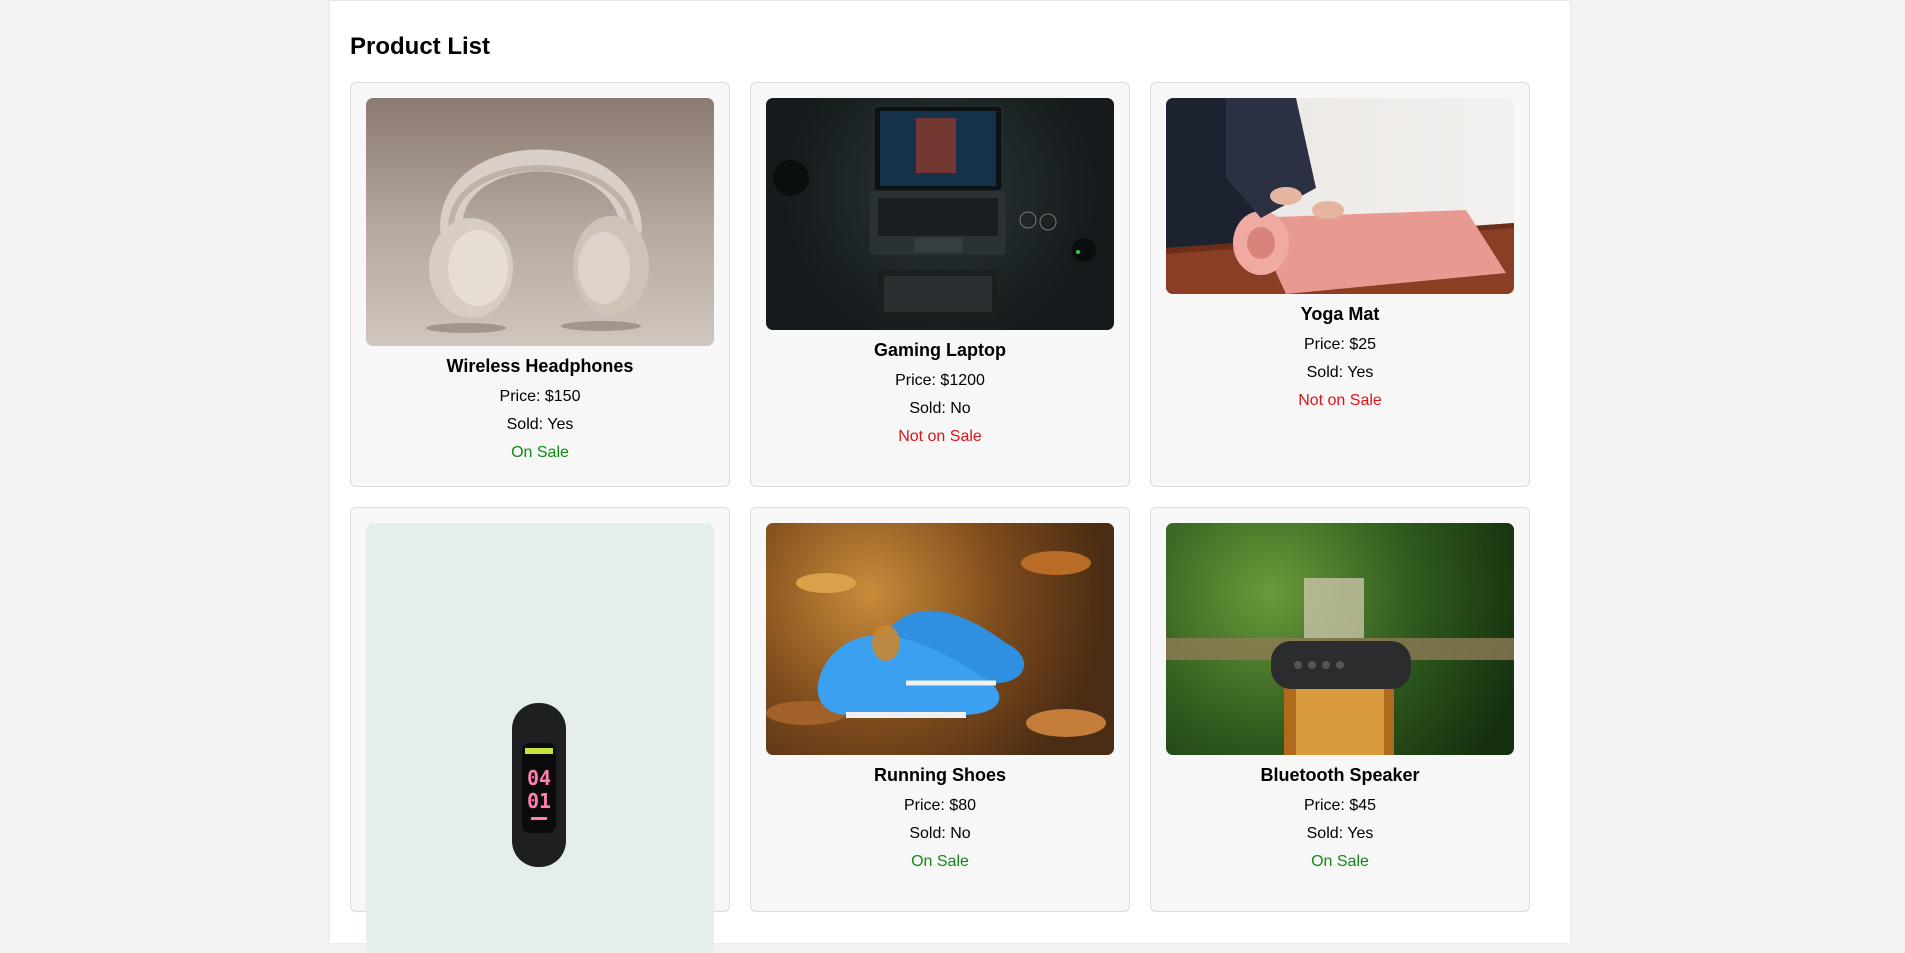 This screenshot has height=953, width=1905. Describe the element at coordinates (940, 380) in the screenshot. I see `product-price: Price: $1200` at that location.